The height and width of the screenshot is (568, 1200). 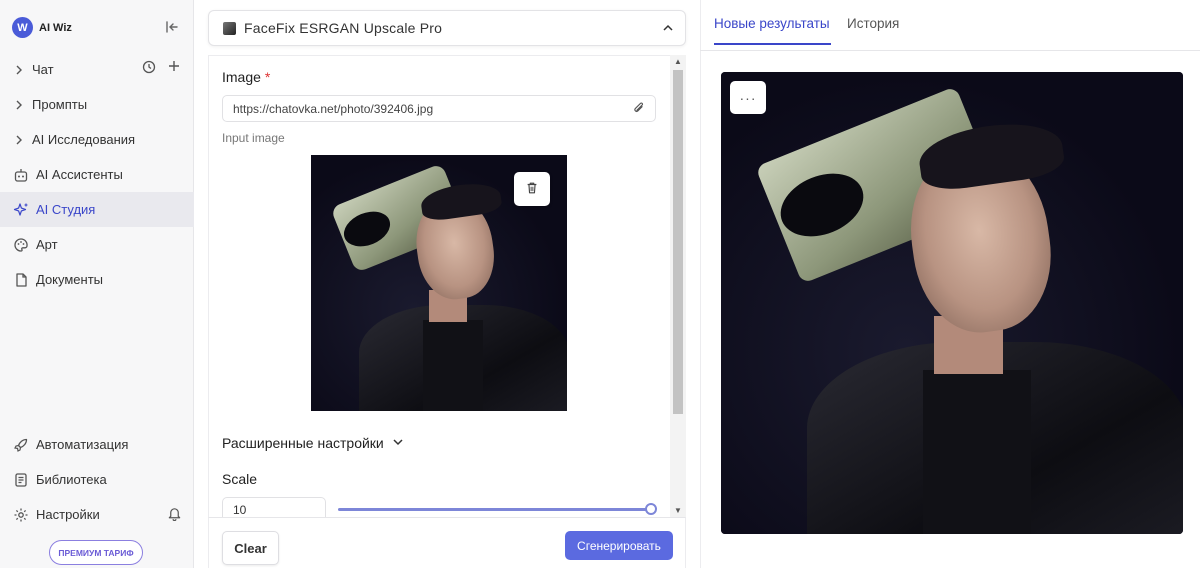 I want to click on result-more-options-button: ···, so click(x=748, y=97).